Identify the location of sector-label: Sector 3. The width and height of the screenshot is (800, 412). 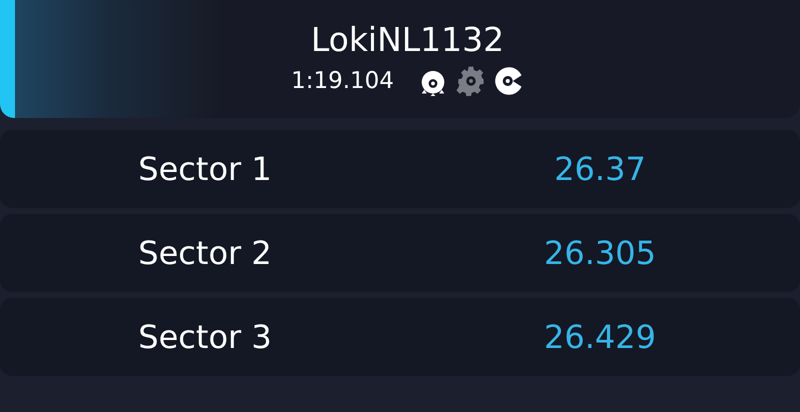
(205, 337).